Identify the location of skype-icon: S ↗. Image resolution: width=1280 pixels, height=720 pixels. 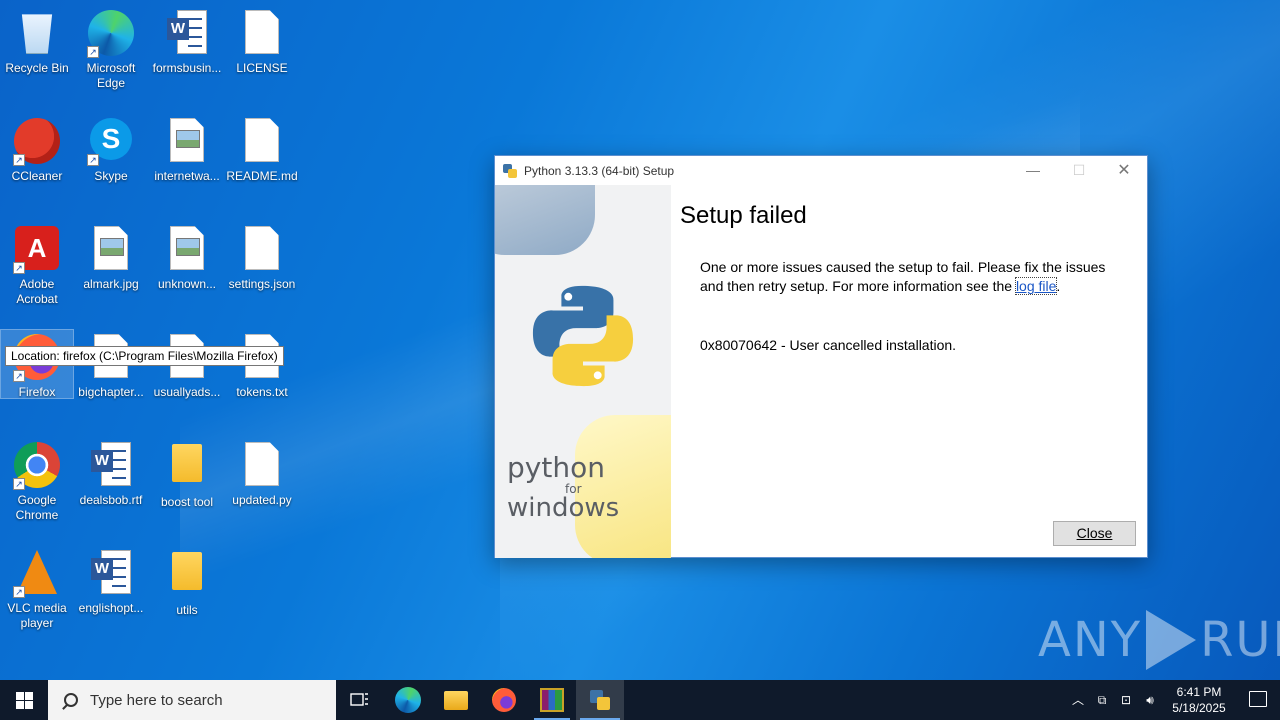
(111, 142).